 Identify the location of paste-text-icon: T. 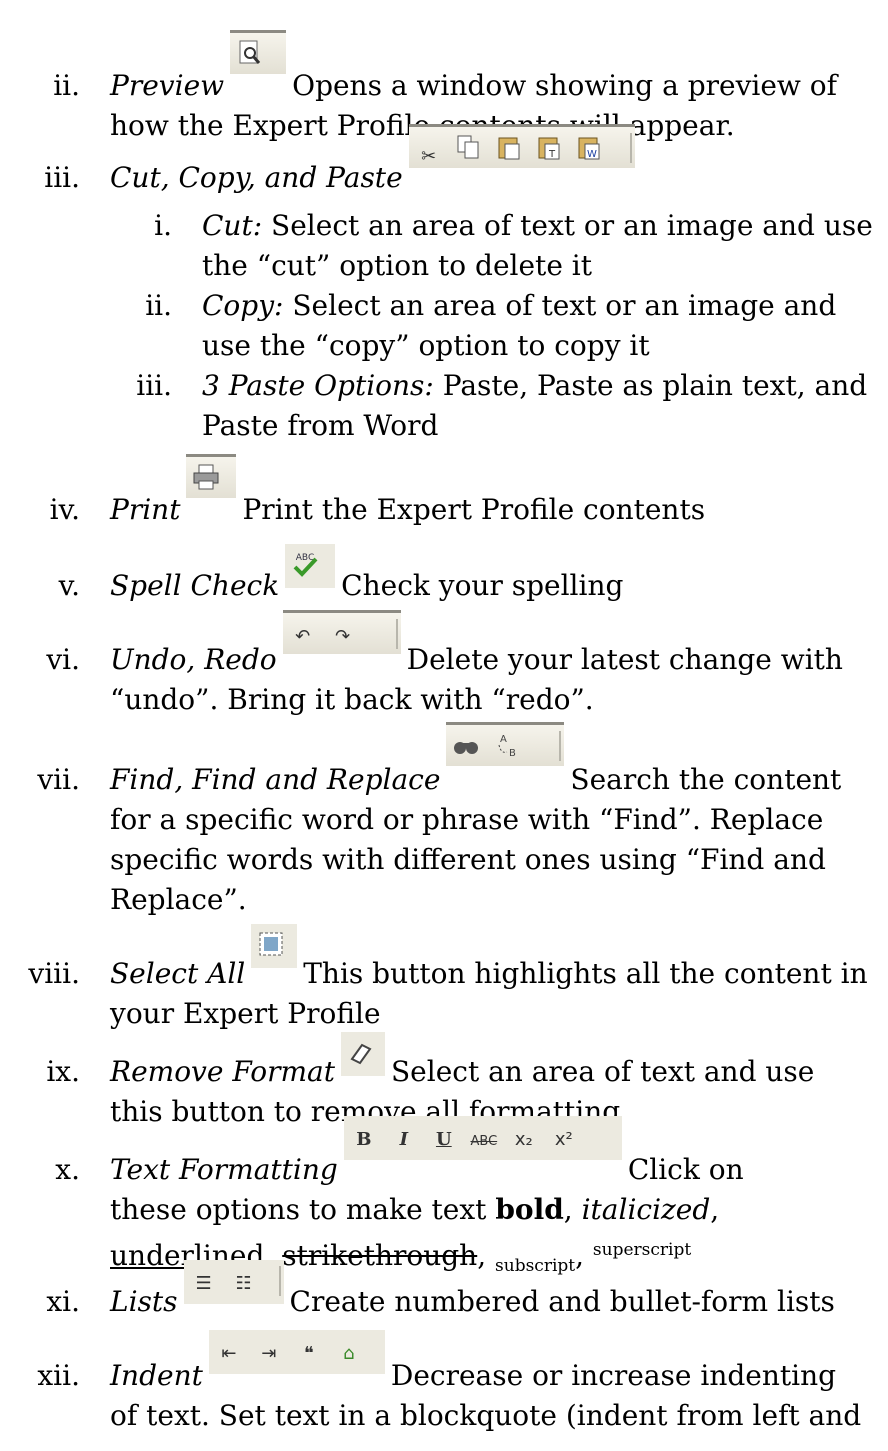
(549, 147).